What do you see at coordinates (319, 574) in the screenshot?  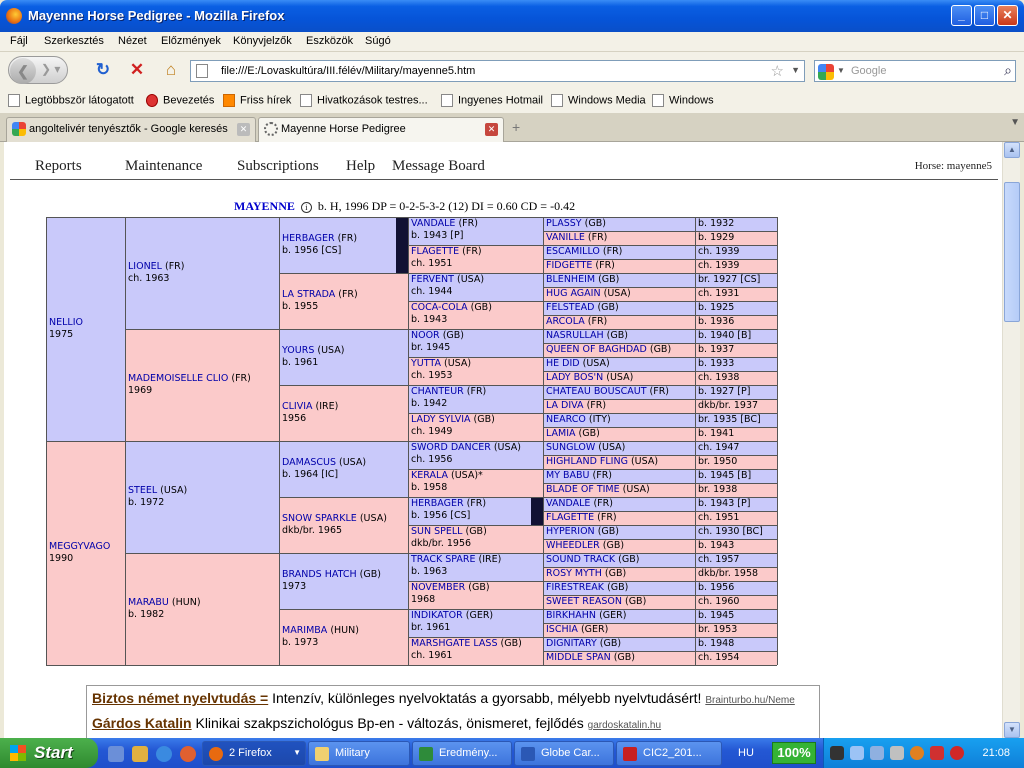 I see `horse-name-link: BRANDS HATCH` at bounding box center [319, 574].